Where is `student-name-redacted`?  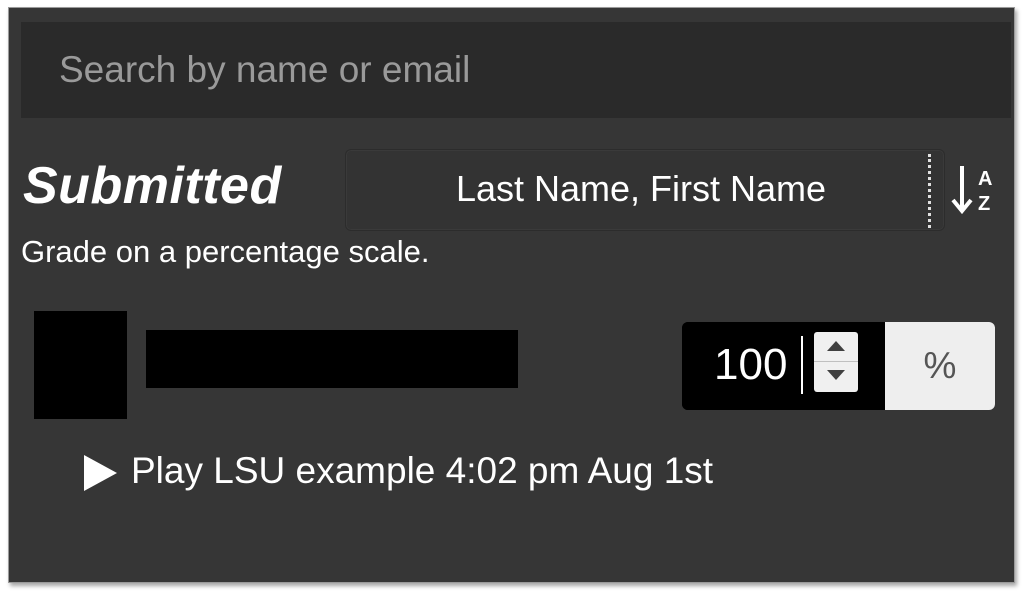 student-name-redacted is located at coordinates (332, 359).